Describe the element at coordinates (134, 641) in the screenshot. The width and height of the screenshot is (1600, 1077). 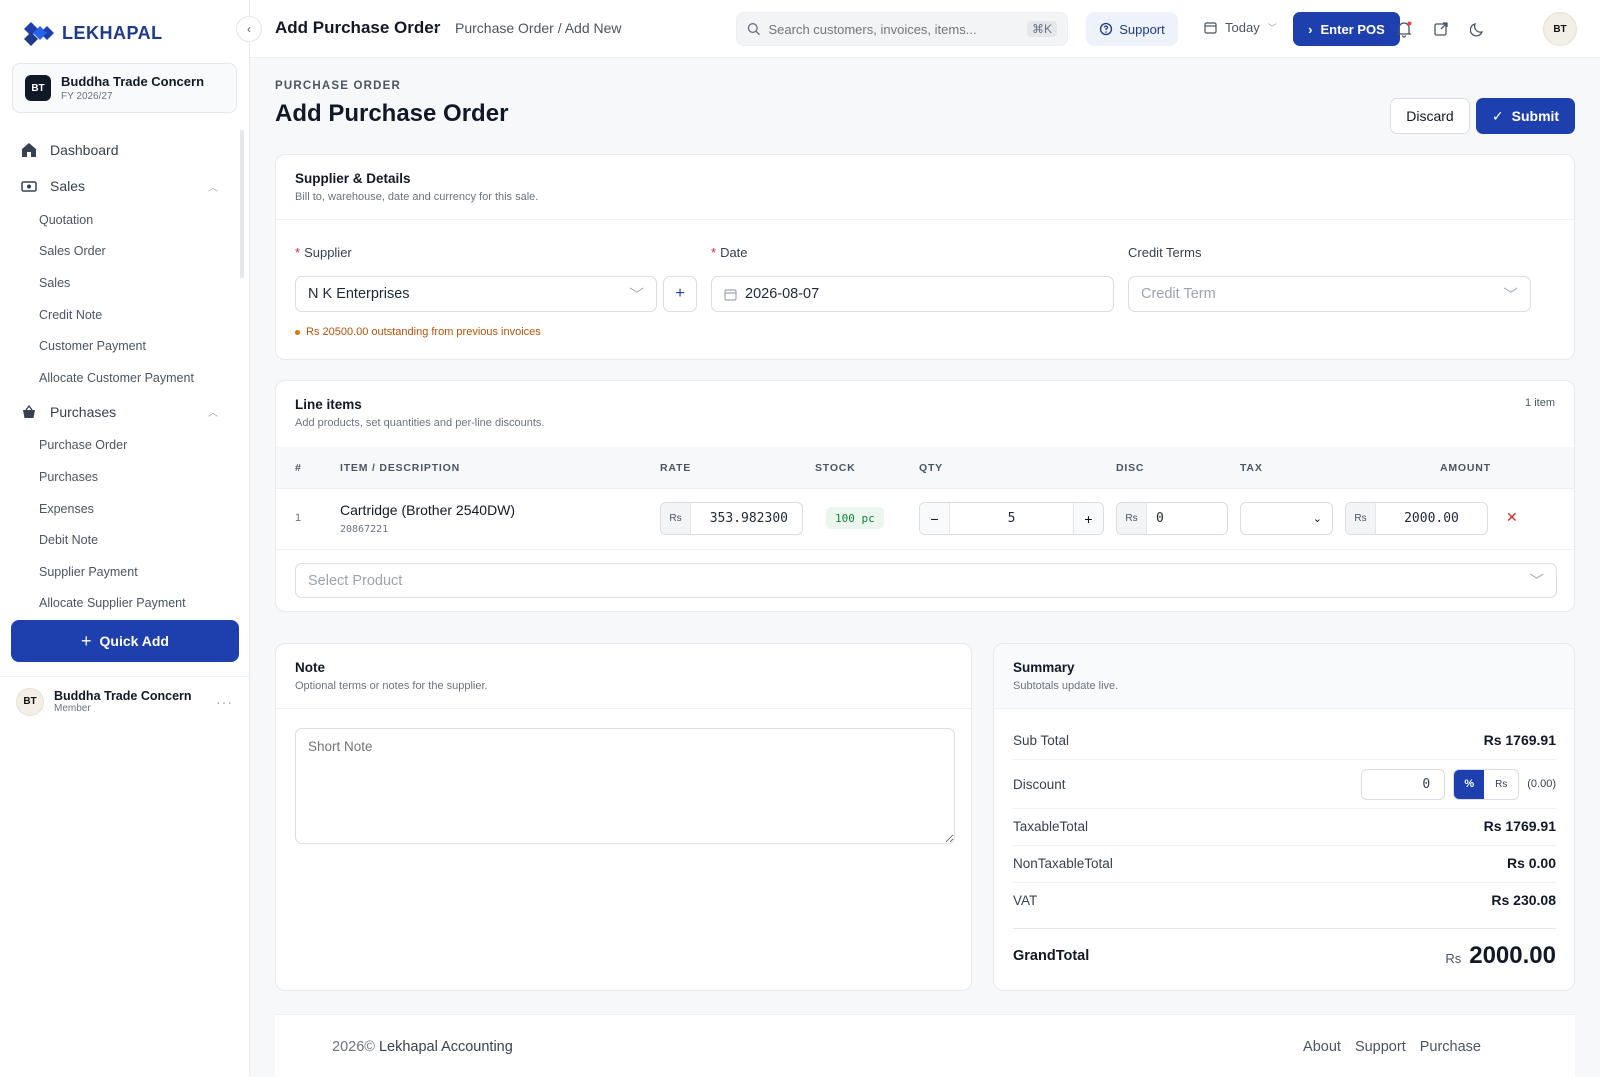
I see `quick-add-label: Quick Add` at that location.